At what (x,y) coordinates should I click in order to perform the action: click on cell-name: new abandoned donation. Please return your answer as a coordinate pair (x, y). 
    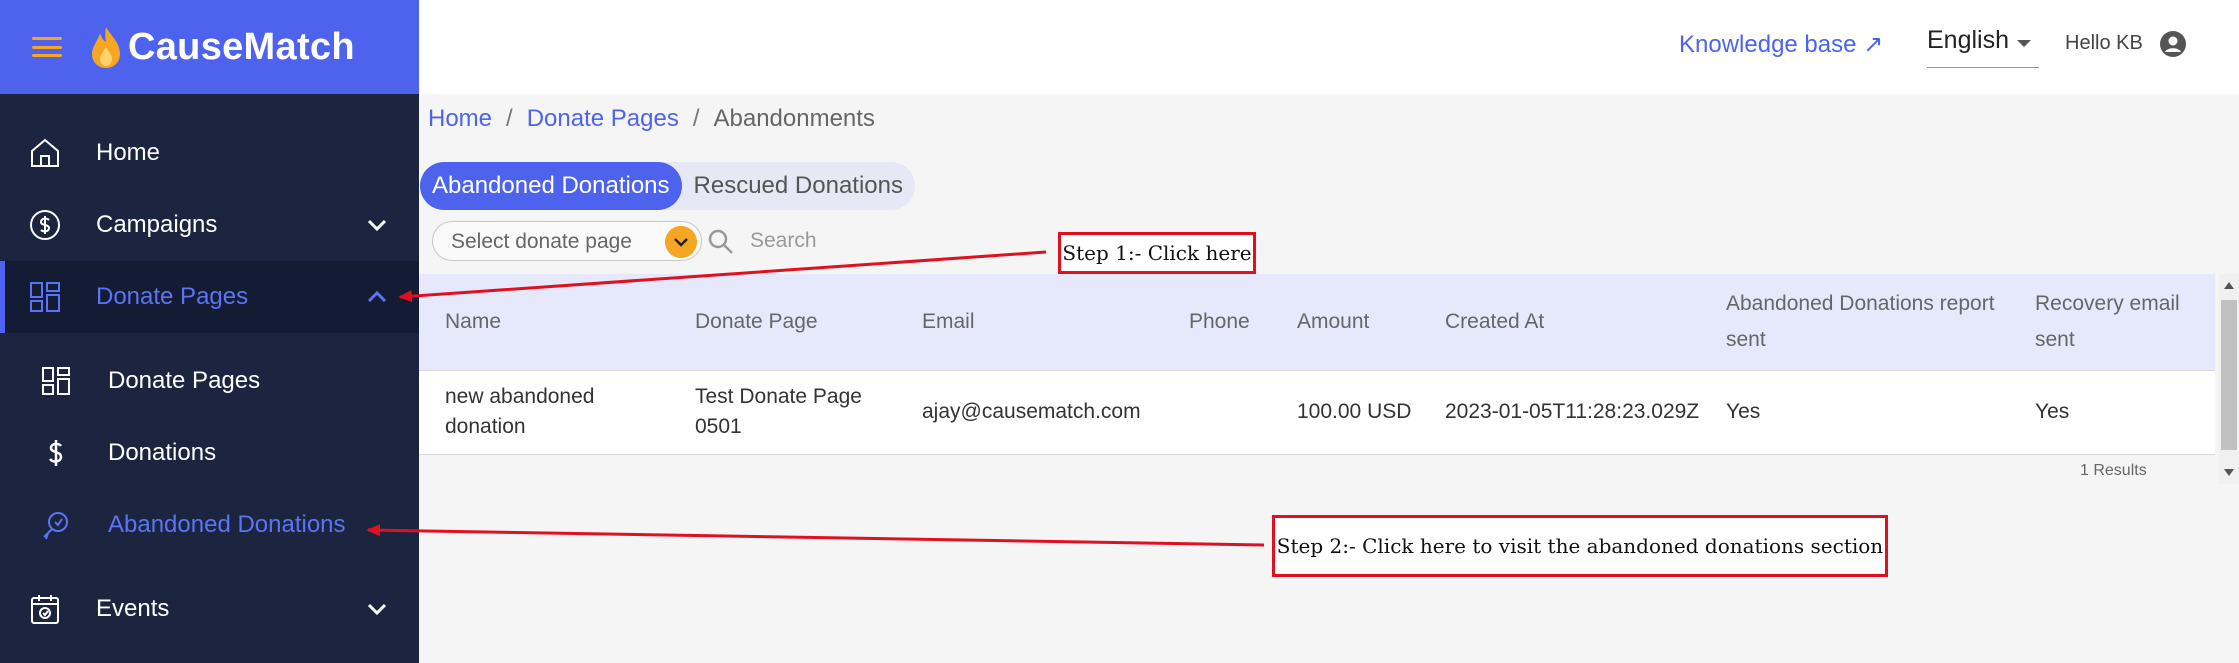
    Looking at the image, I should click on (520, 411).